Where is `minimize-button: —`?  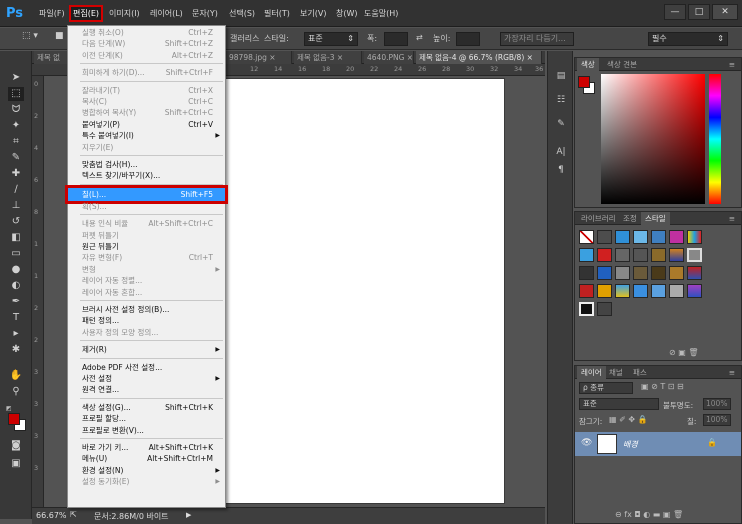
minimize-button: — is located at coordinates (675, 12).